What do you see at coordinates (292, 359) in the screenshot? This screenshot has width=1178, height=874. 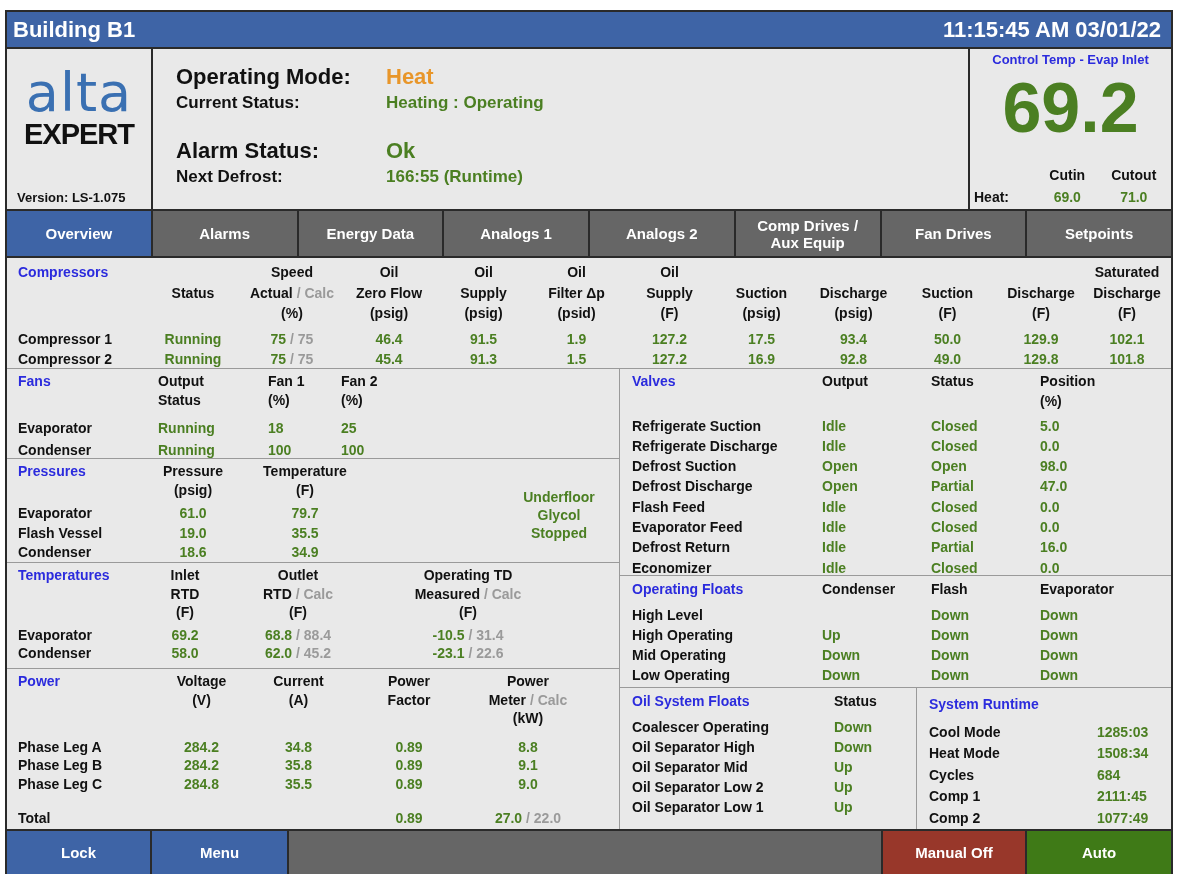 I see `table-cell: 75 / 75` at bounding box center [292, 359].